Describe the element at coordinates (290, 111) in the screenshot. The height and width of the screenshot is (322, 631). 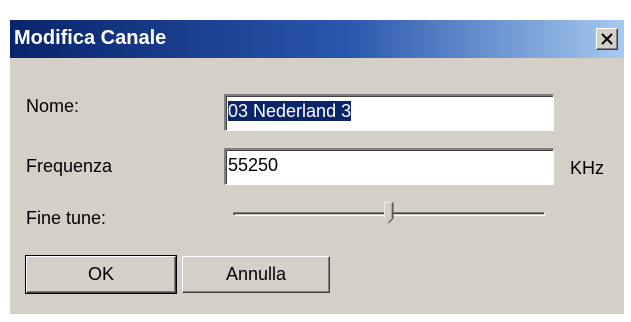
I see `name-field-value: 03 Nederland 3` at that location.